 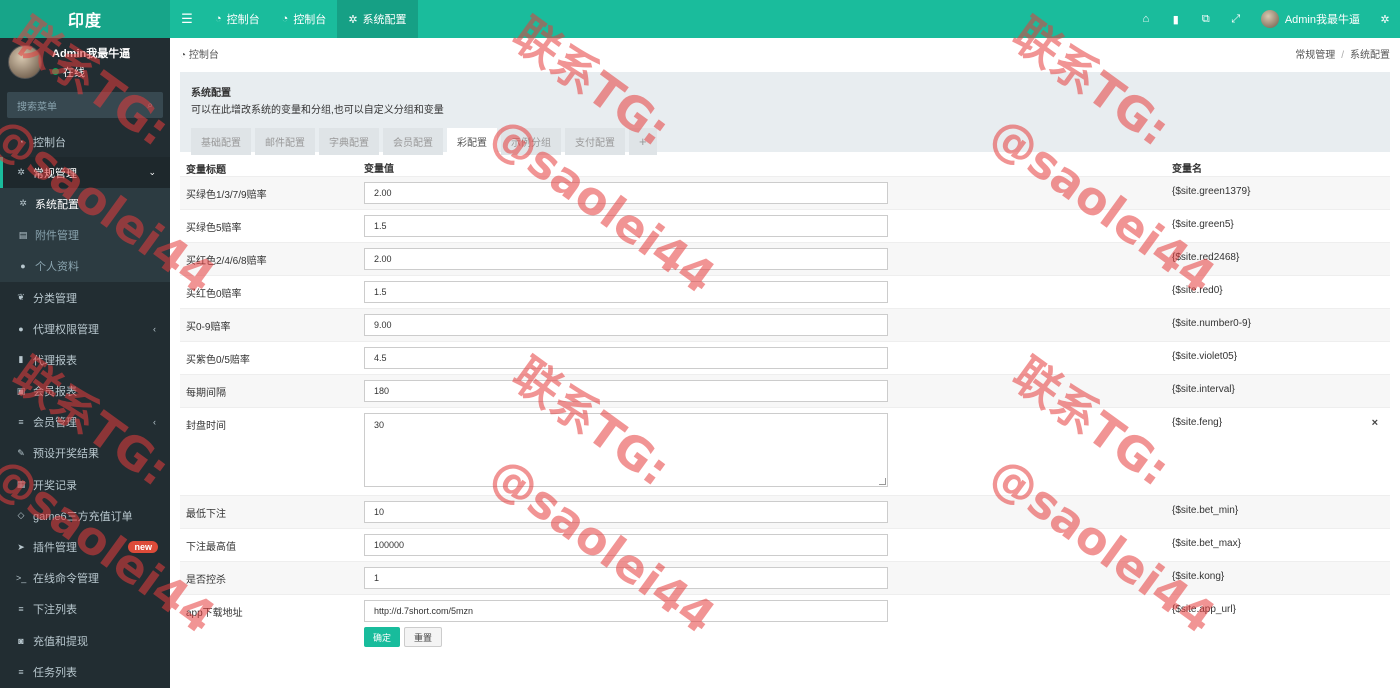 I want to click on variable-value-input: 10, so click(x=626, y=512).